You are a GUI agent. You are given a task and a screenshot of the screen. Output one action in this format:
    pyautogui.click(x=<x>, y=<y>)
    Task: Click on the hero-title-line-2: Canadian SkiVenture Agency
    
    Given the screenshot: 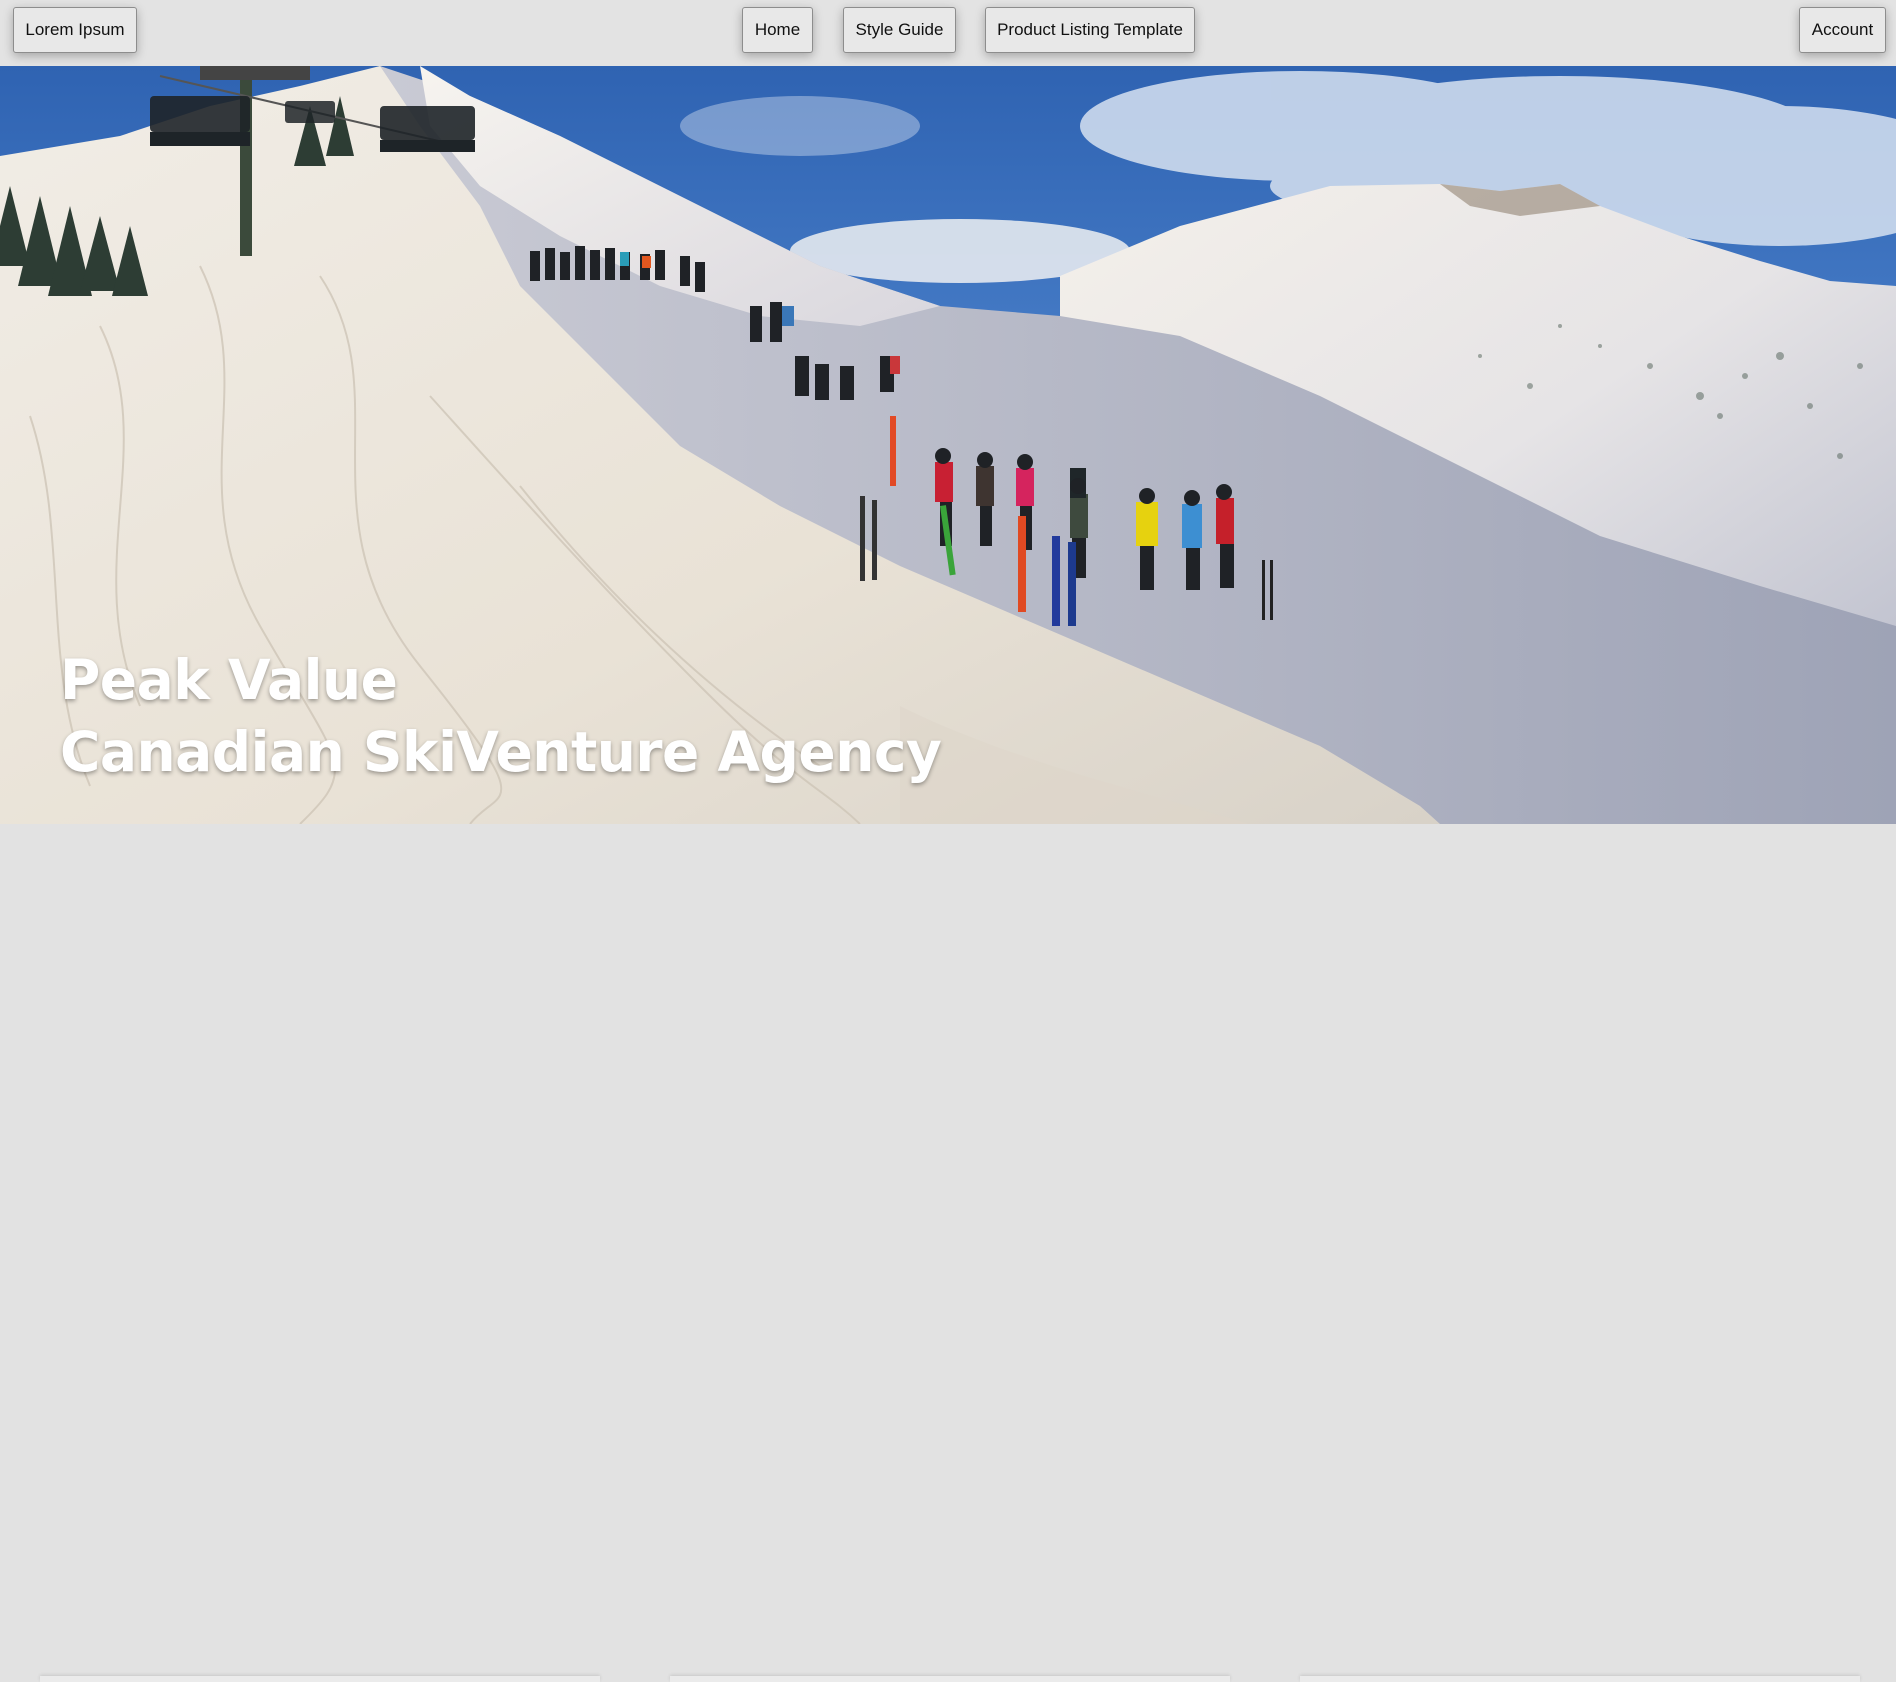 What is the action you would take?
    pyautogui.click(x=501, y=752)
    